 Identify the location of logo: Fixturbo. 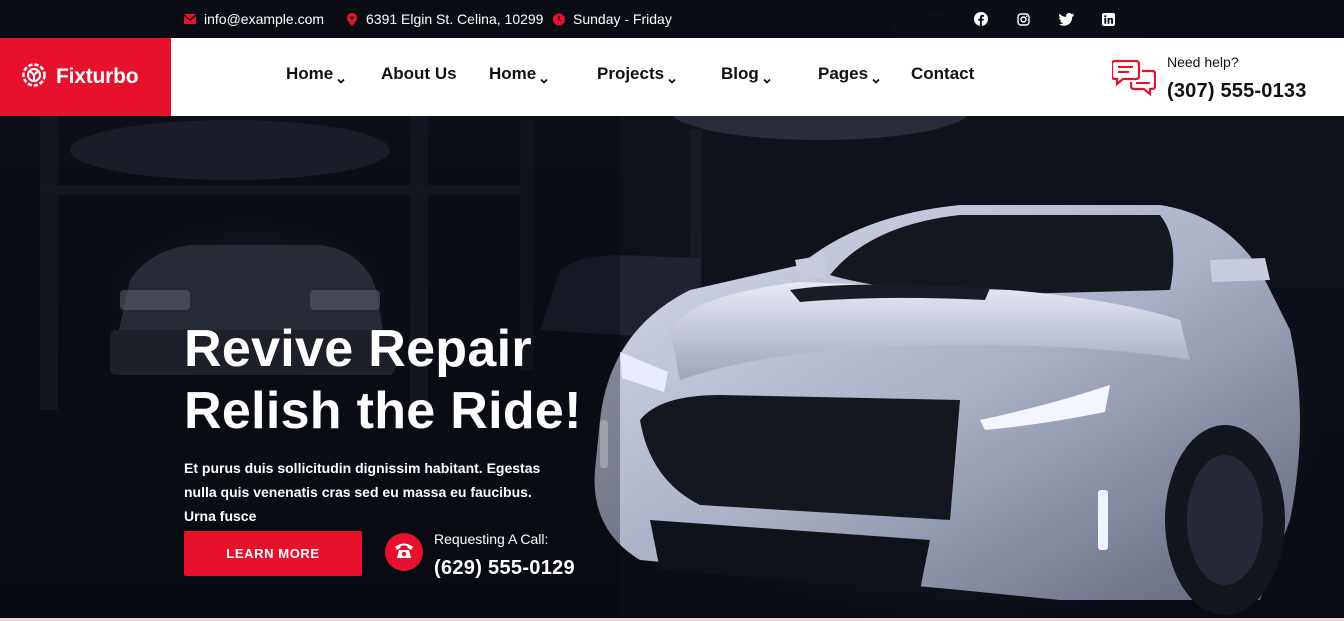
(85, 77).